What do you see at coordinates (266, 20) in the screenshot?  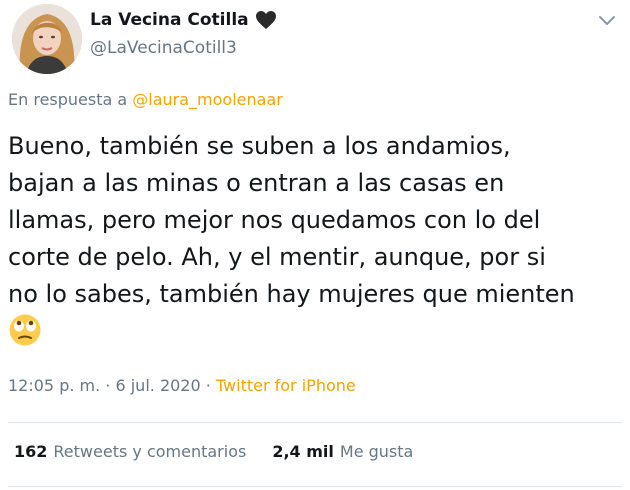 I see `black-heart-icon` at bounding box center [266, 20].